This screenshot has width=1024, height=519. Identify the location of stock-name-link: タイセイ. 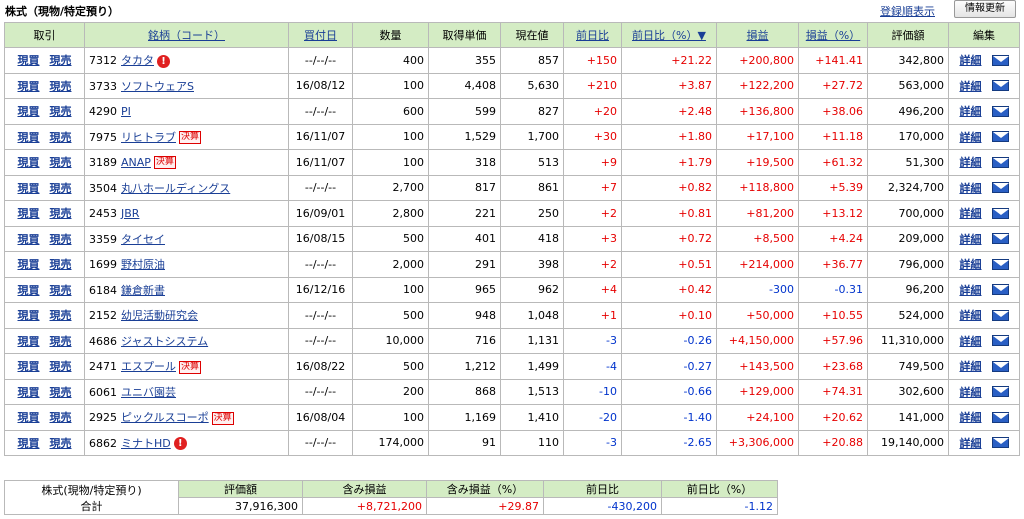
(143, 239).